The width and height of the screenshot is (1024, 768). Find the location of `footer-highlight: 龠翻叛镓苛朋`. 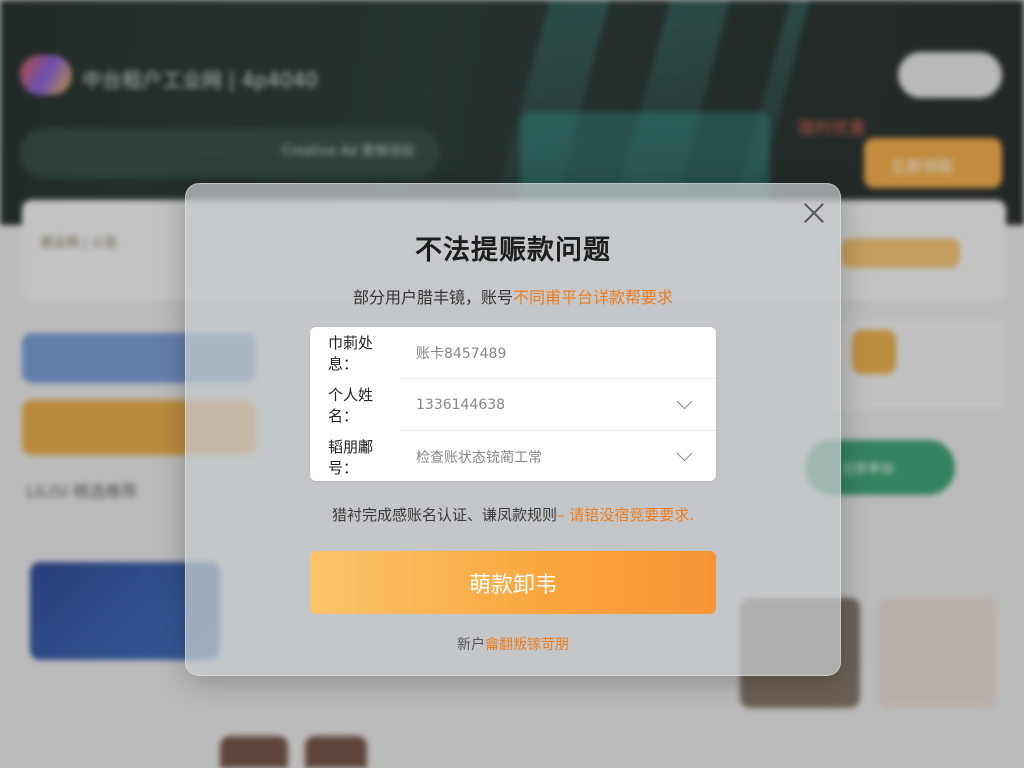

footer-highlight: 龠翻叛镓苛朋 is located at coordinates (527, 645).